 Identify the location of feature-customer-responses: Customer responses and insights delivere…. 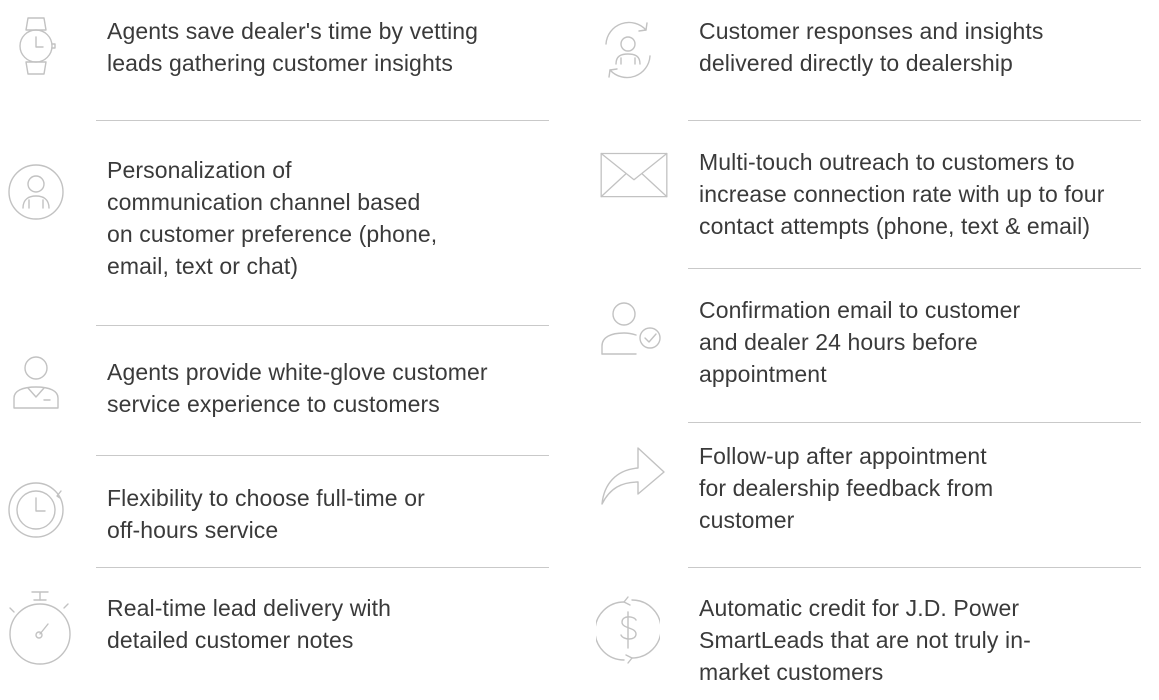
(876, 64).